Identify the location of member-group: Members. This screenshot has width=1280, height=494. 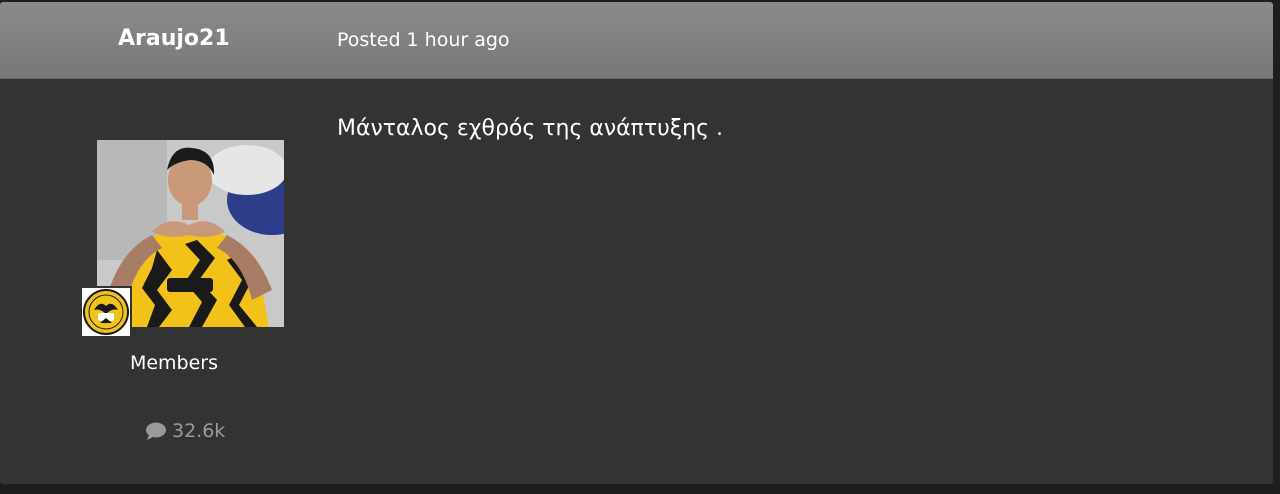
(174, 363).